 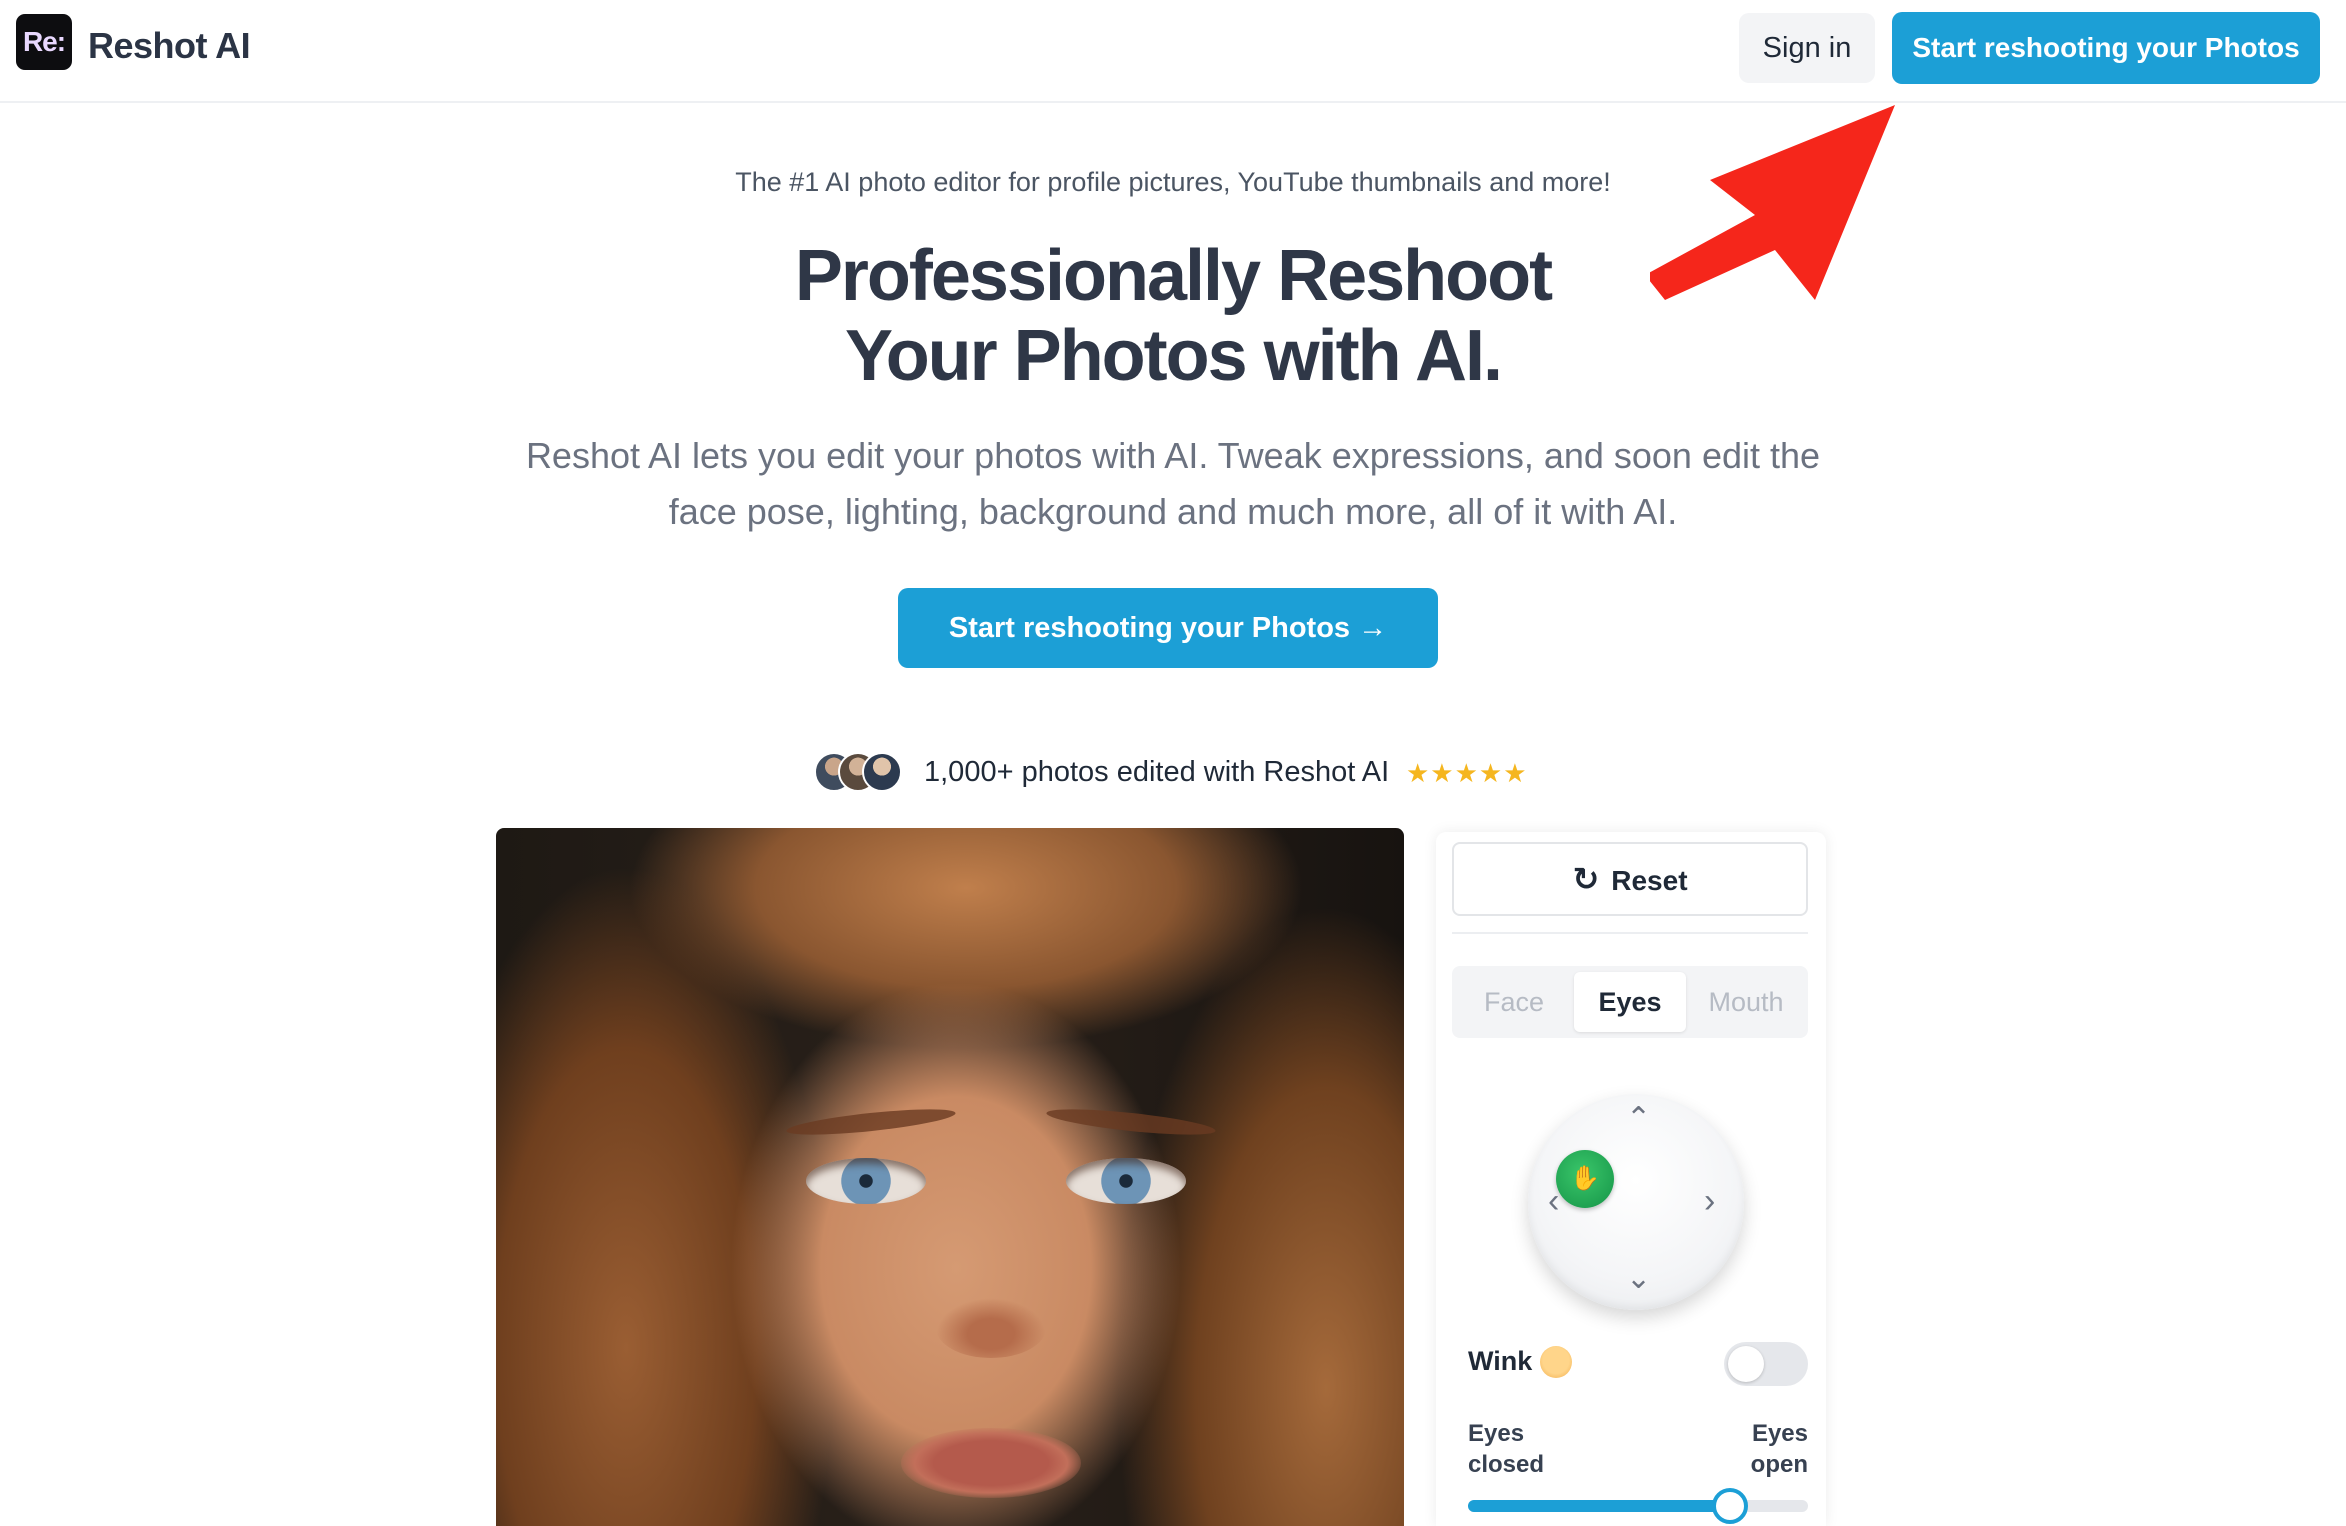 What do you see at coordinates (1173, 276) in the screenshot?
I see `headline-line-1: Professionally Reshoot` at bounding box center [1173, 276].